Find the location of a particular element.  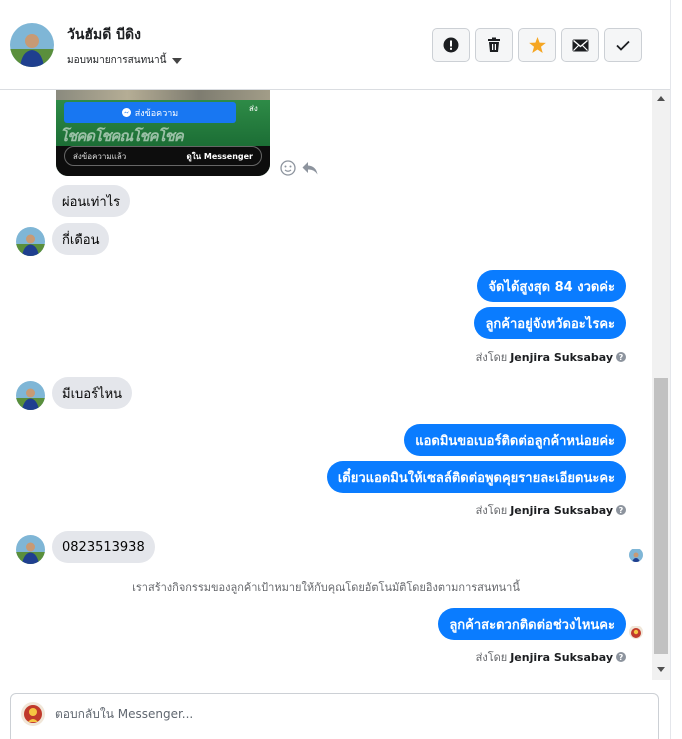

incoming-message: กี่เดือน is located at coordinates (81, 239).